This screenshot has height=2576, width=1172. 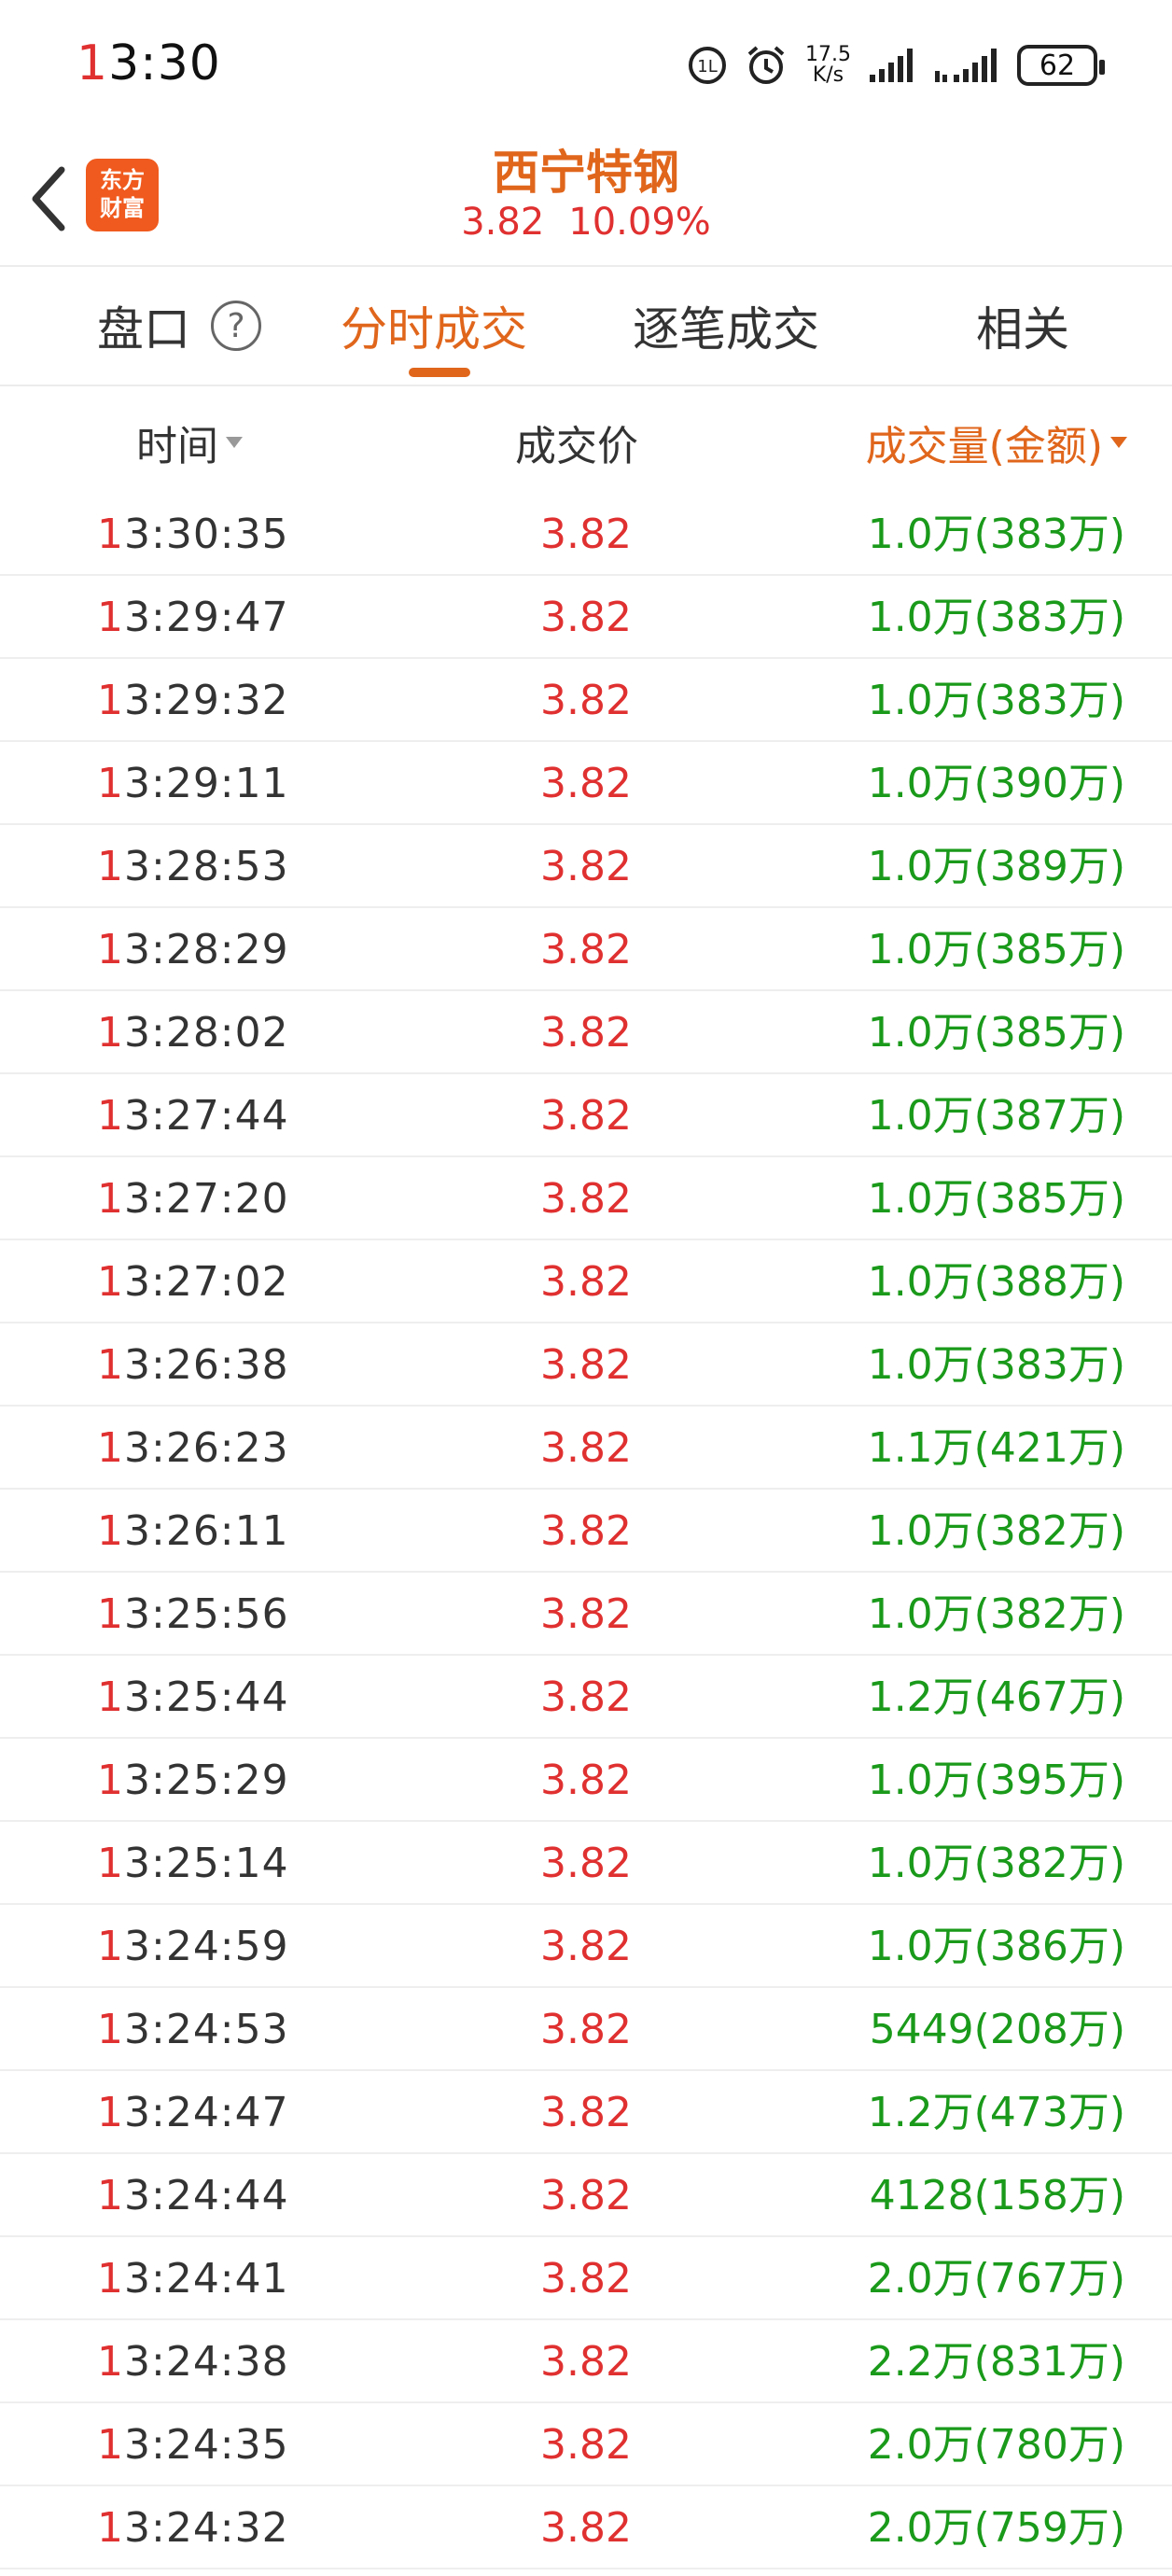 I want to click on table-row: 13:30:35 3.82 1.0万(383万), so click(x=586, y=534).